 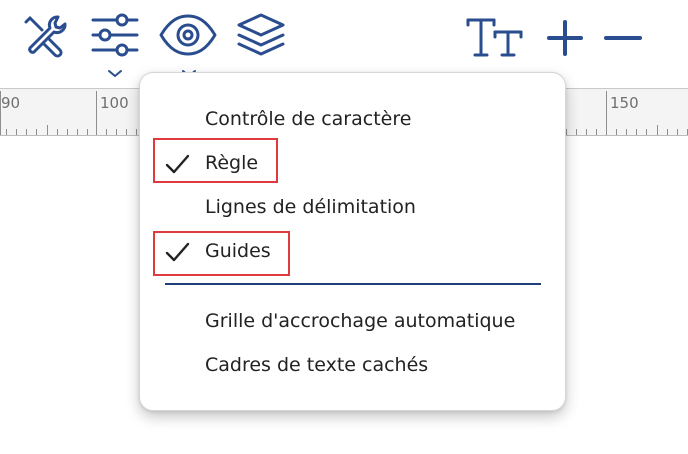 I want to click on highlight-box-guides, so click(x=221, y=253).